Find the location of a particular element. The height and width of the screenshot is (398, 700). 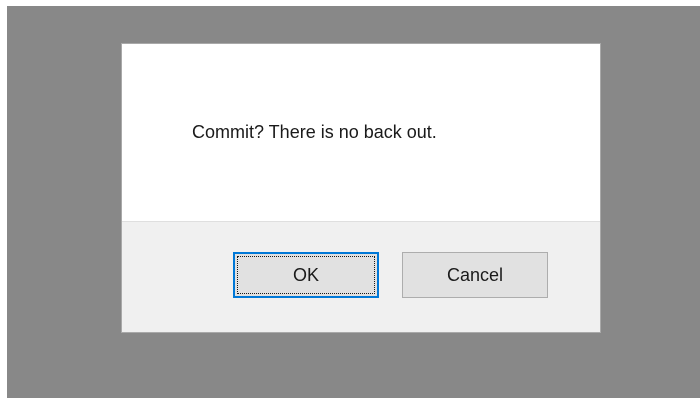

ok-button: OK is located at coordinates (306, 275).